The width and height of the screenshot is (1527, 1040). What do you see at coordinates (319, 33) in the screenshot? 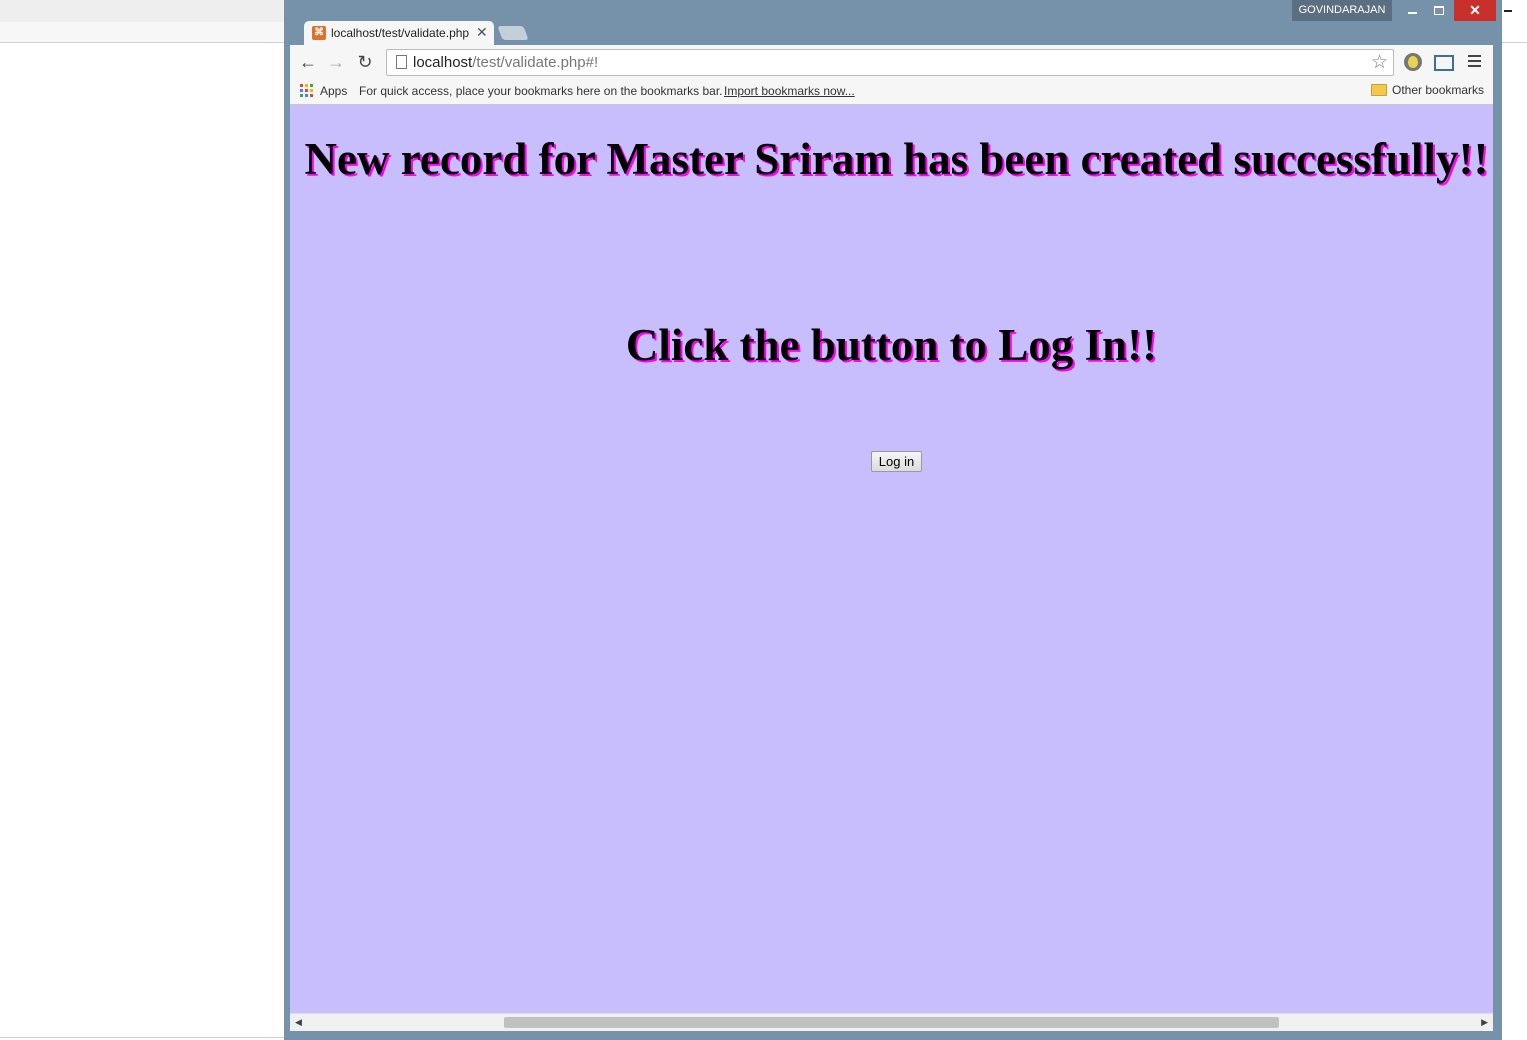
I see `xampp-icon: ⌘` at bounding box center [319, 33].